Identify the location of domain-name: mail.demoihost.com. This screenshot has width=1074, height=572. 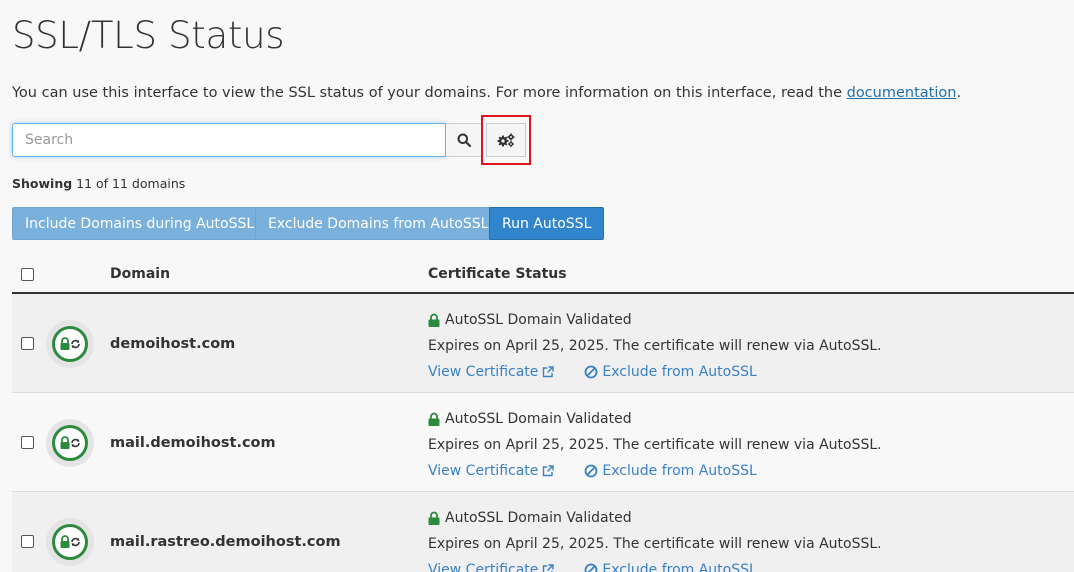
(193, 443).